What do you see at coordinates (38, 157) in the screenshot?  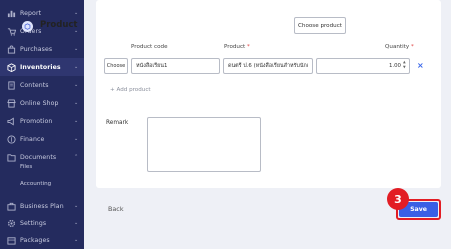 I see `sidebar-item-label: Documents` at bounding box center [38, 157].